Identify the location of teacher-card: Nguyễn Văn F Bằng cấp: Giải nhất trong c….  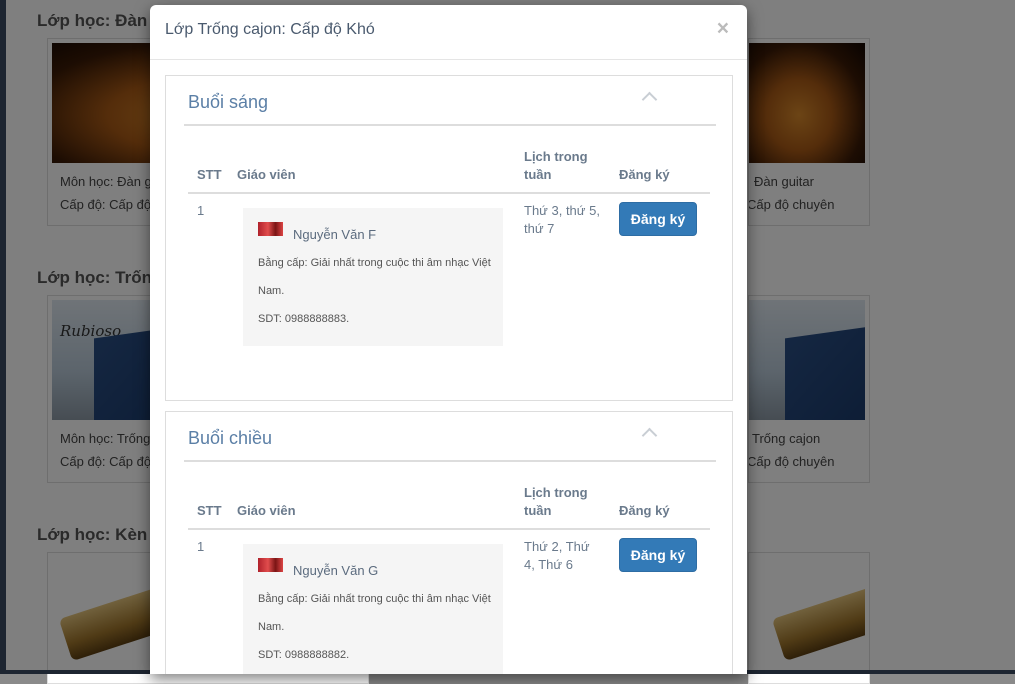
(373, 277).